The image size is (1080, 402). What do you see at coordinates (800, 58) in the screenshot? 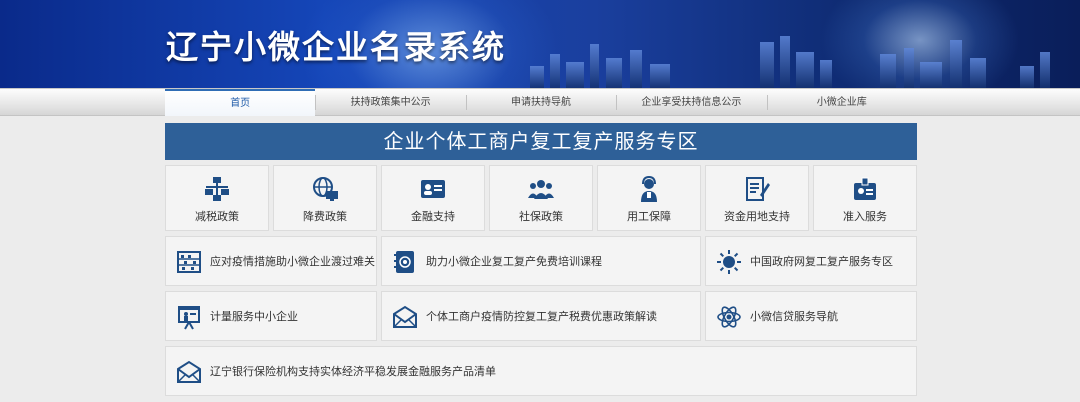
I see `banner-city-skyline` at bounding box center [800, 58].